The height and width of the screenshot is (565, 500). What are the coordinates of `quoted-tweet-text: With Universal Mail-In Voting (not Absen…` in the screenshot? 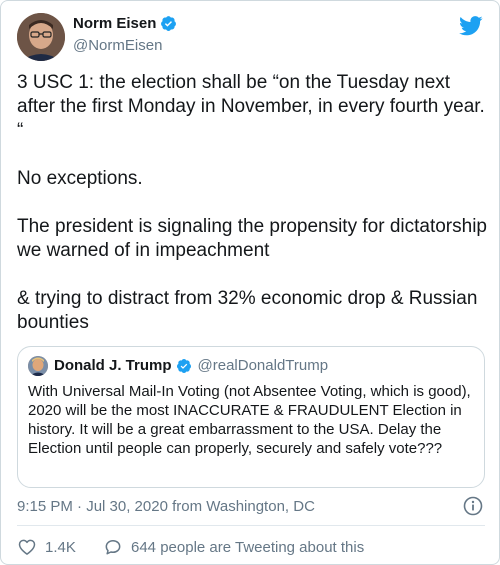 It's located at (249, 420).